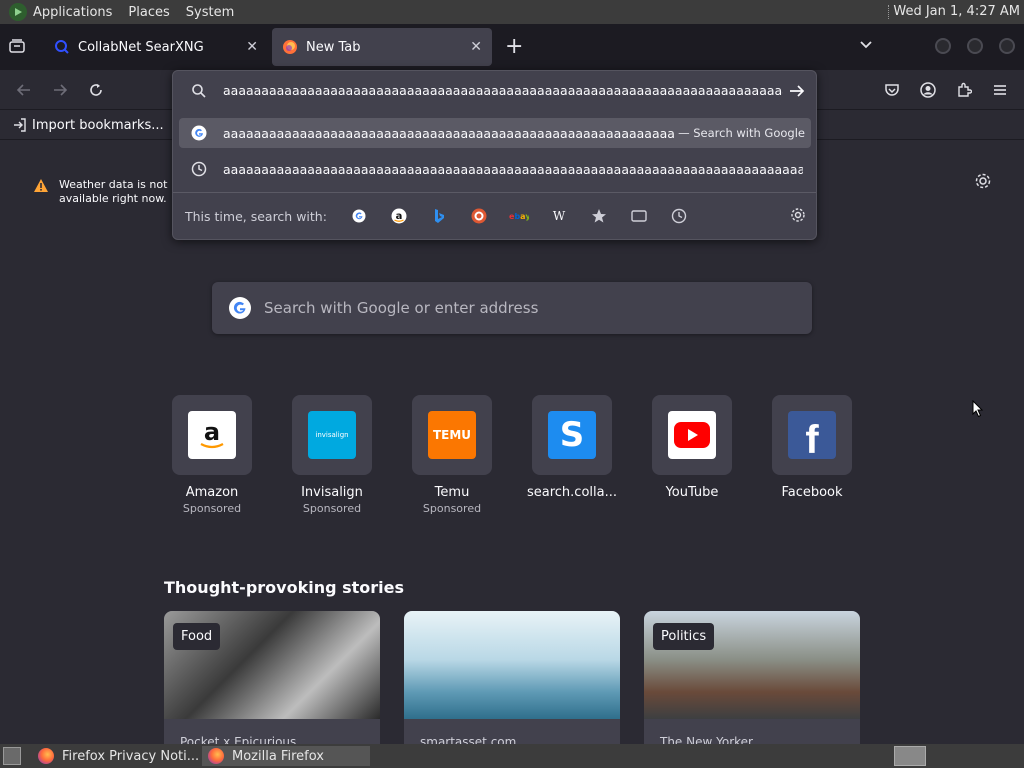 The image size is (1024, 768). I want to click on top-site-name: Amazon, so click(212, 492).